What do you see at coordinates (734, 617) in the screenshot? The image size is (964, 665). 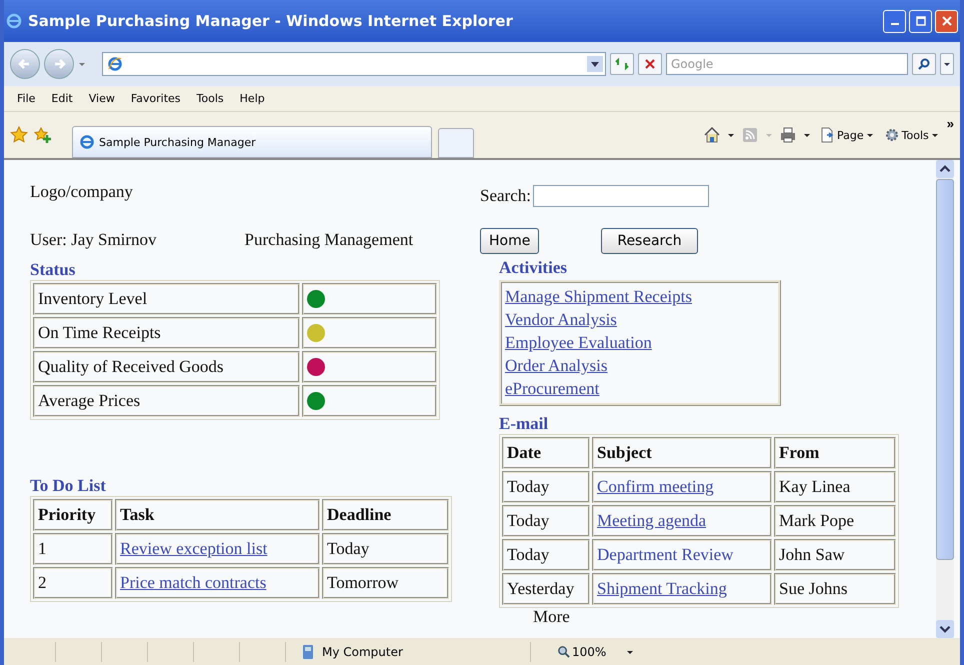 I see `more-link: More` at bounding box center [734, 617].